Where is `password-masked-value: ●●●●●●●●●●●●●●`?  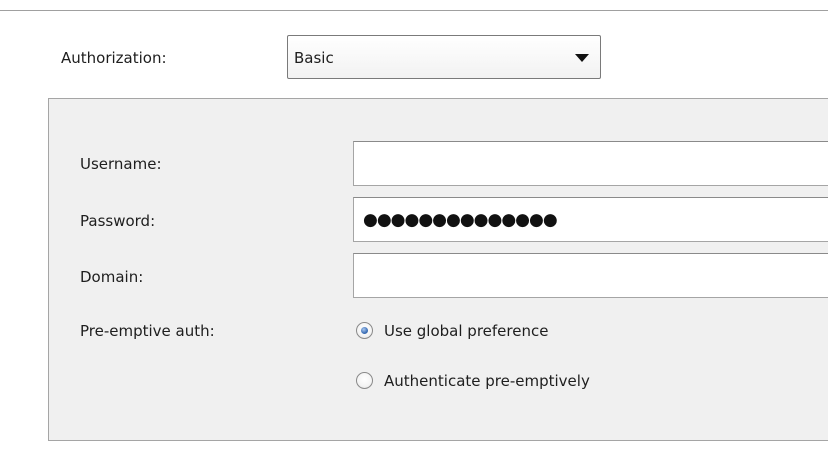 password-masked-value: ●●●●●●●●●●●●●● is located at coordinates (460, 220).